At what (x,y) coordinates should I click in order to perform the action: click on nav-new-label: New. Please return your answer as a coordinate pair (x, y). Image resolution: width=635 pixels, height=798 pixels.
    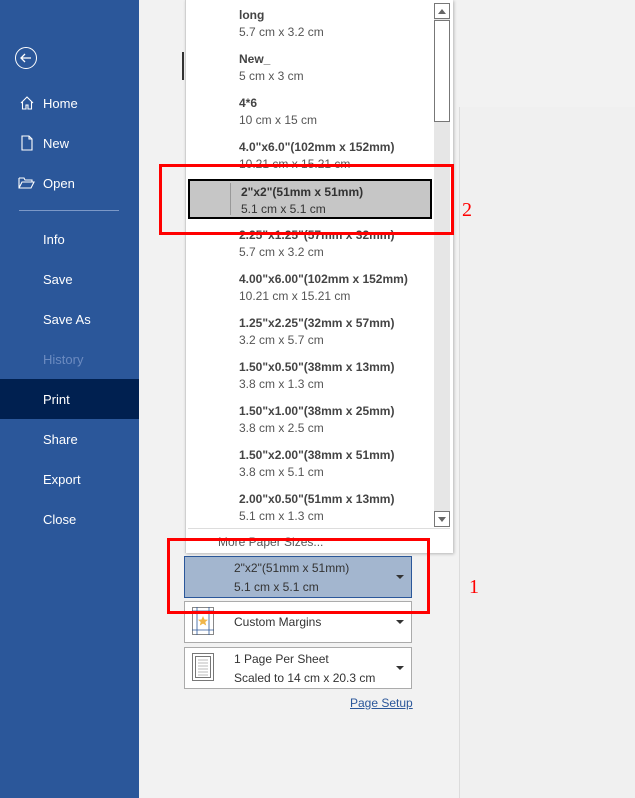
    Looking at the image, I should click on (56, 143).